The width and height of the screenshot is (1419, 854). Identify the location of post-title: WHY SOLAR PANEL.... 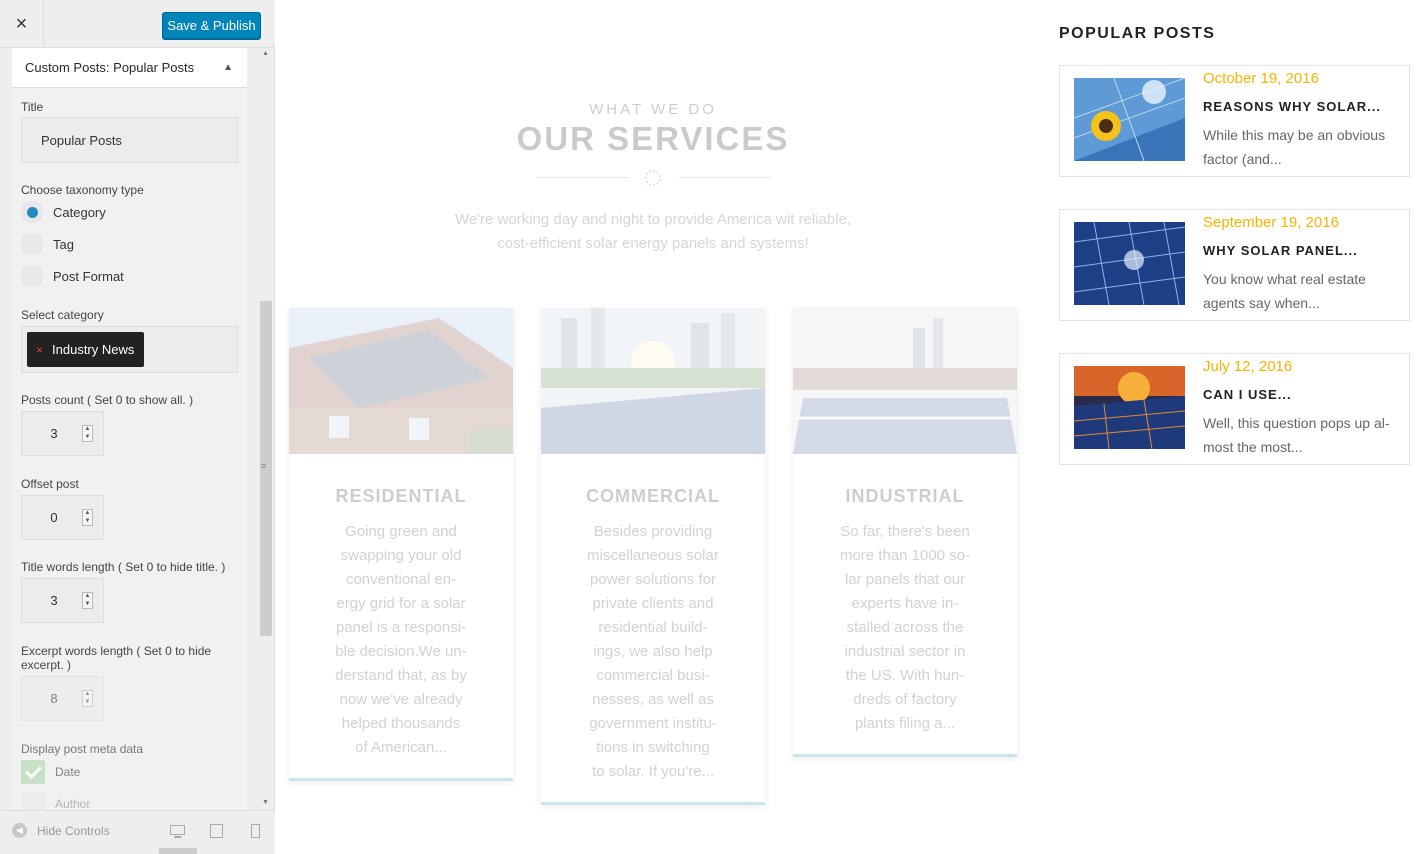
(1280, 250).